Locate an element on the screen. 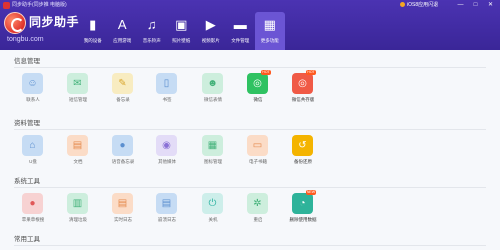 The height and width of the screenshot is (250, 500). tool-label: 其他媒体 is located at coordinates (167, 161).